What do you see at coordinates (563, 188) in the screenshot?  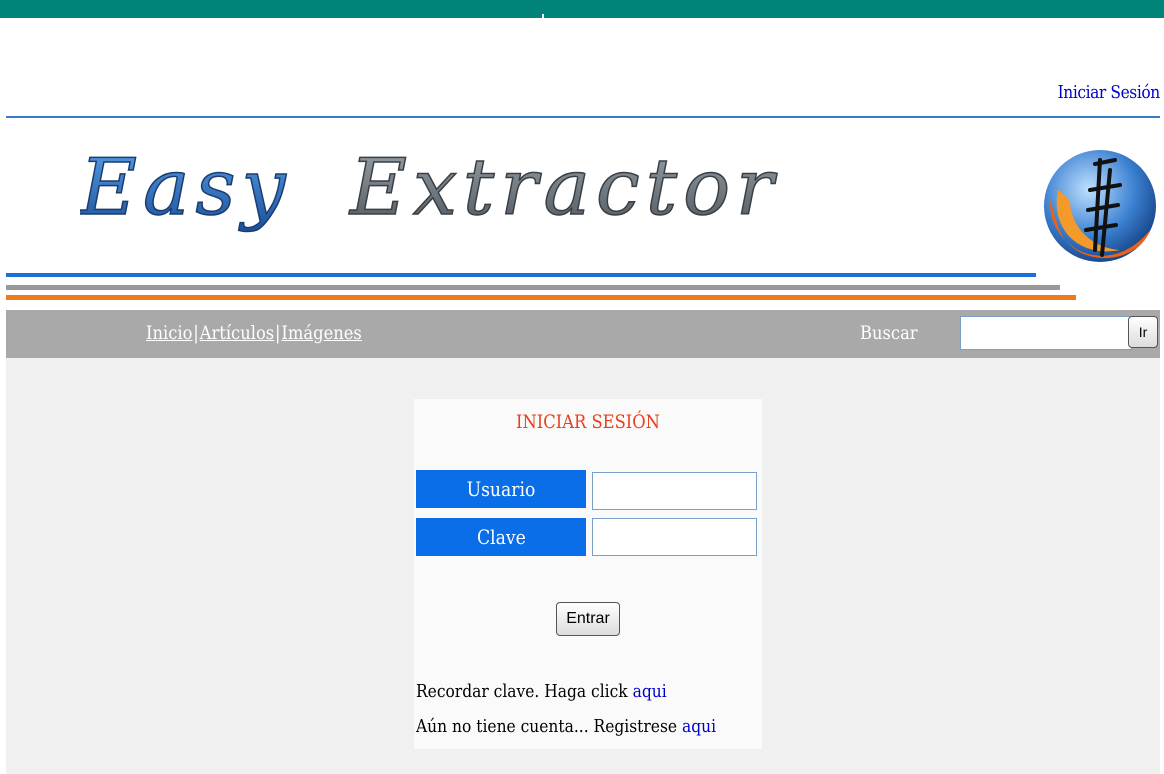 I see `logo-word-extractor: Extractor` at bounding box center [563, 188].